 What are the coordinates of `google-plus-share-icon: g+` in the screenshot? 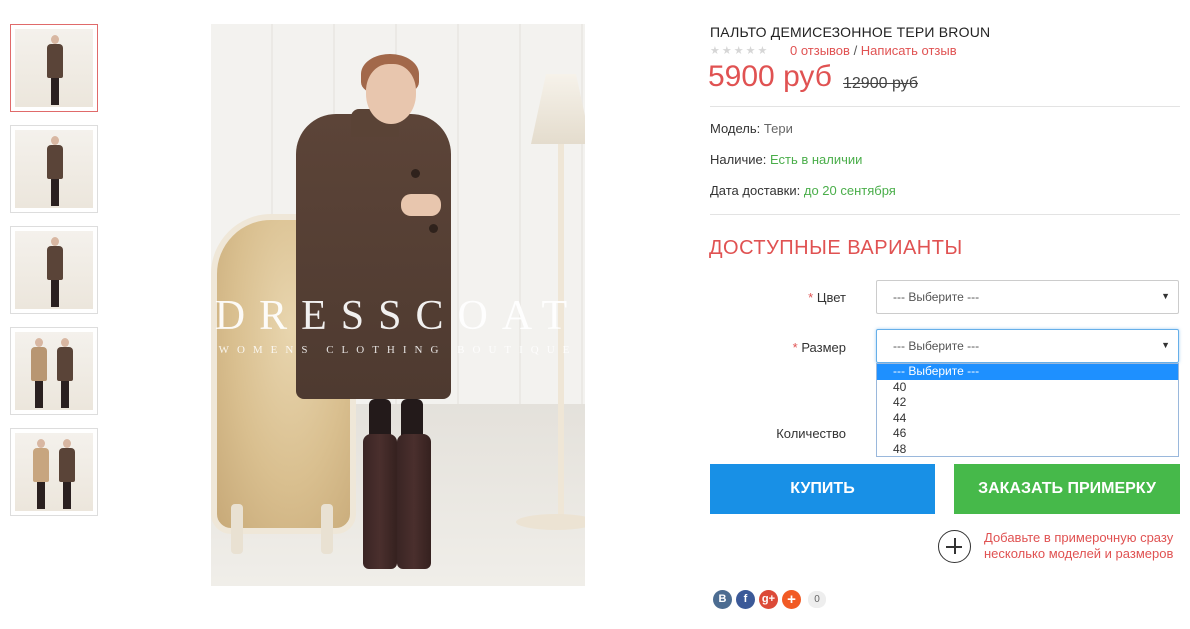 It's located at (768, 599).